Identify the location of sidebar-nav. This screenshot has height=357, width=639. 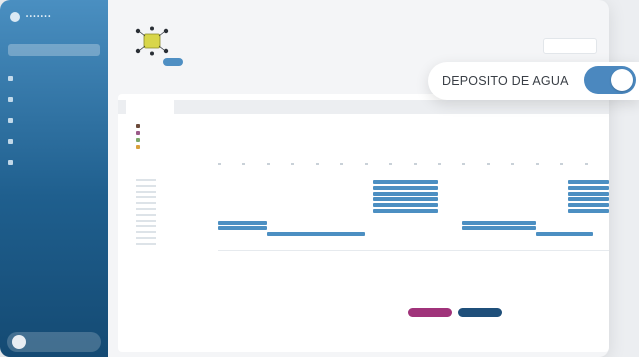
(10, 120).